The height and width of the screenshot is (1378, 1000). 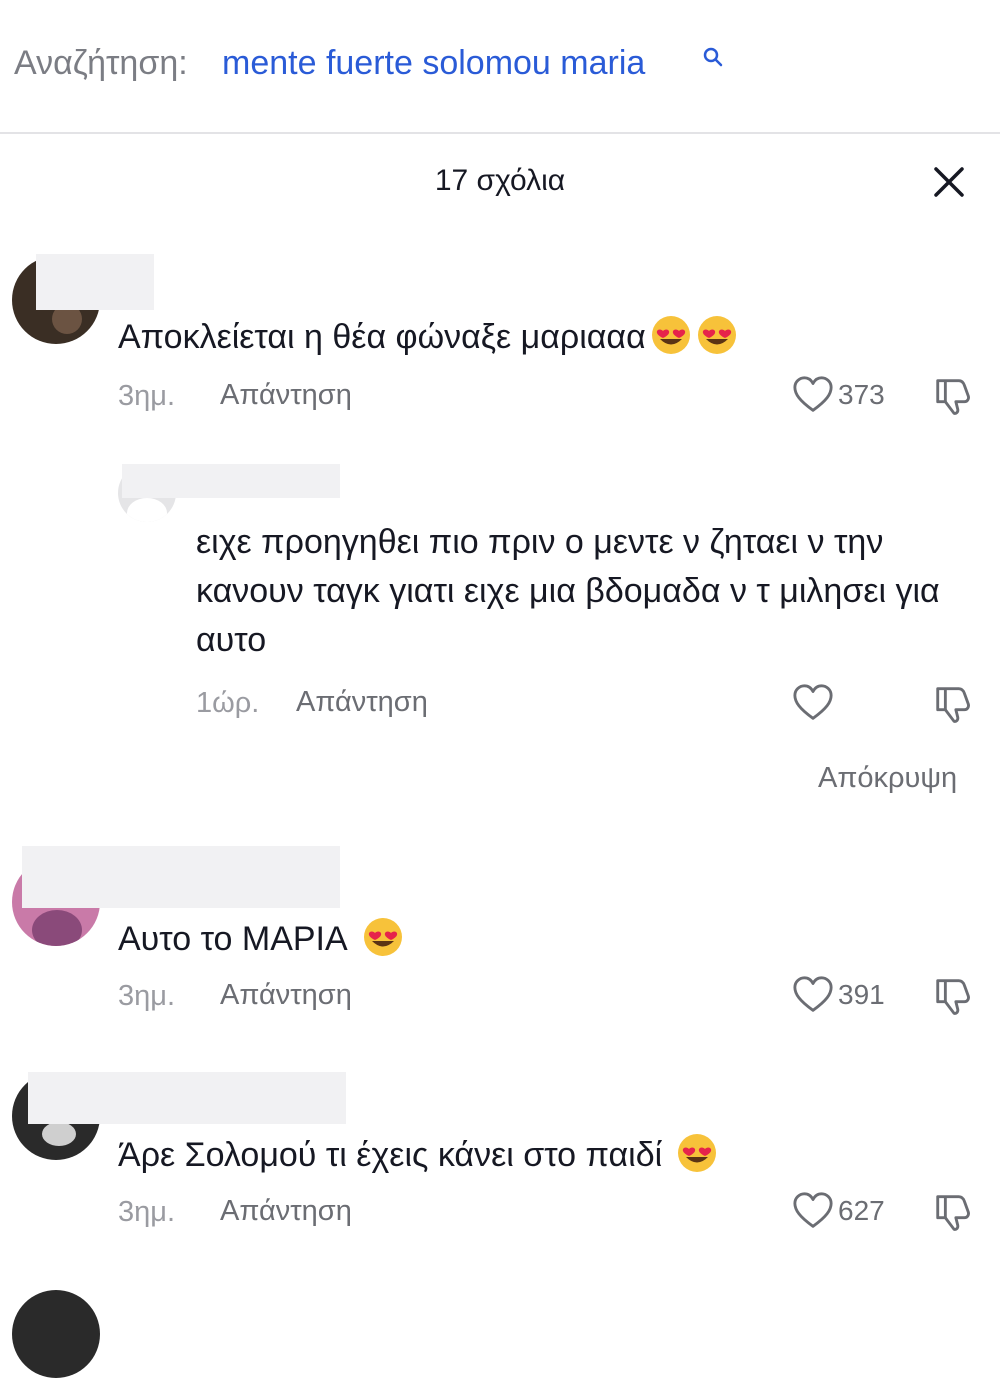 What do you see at coordinates (428, 335) in the screenshot?
I see `comment-text: Αποκλείεται η θέα φώναξε μαριααα` at bounding box center [428, 335].